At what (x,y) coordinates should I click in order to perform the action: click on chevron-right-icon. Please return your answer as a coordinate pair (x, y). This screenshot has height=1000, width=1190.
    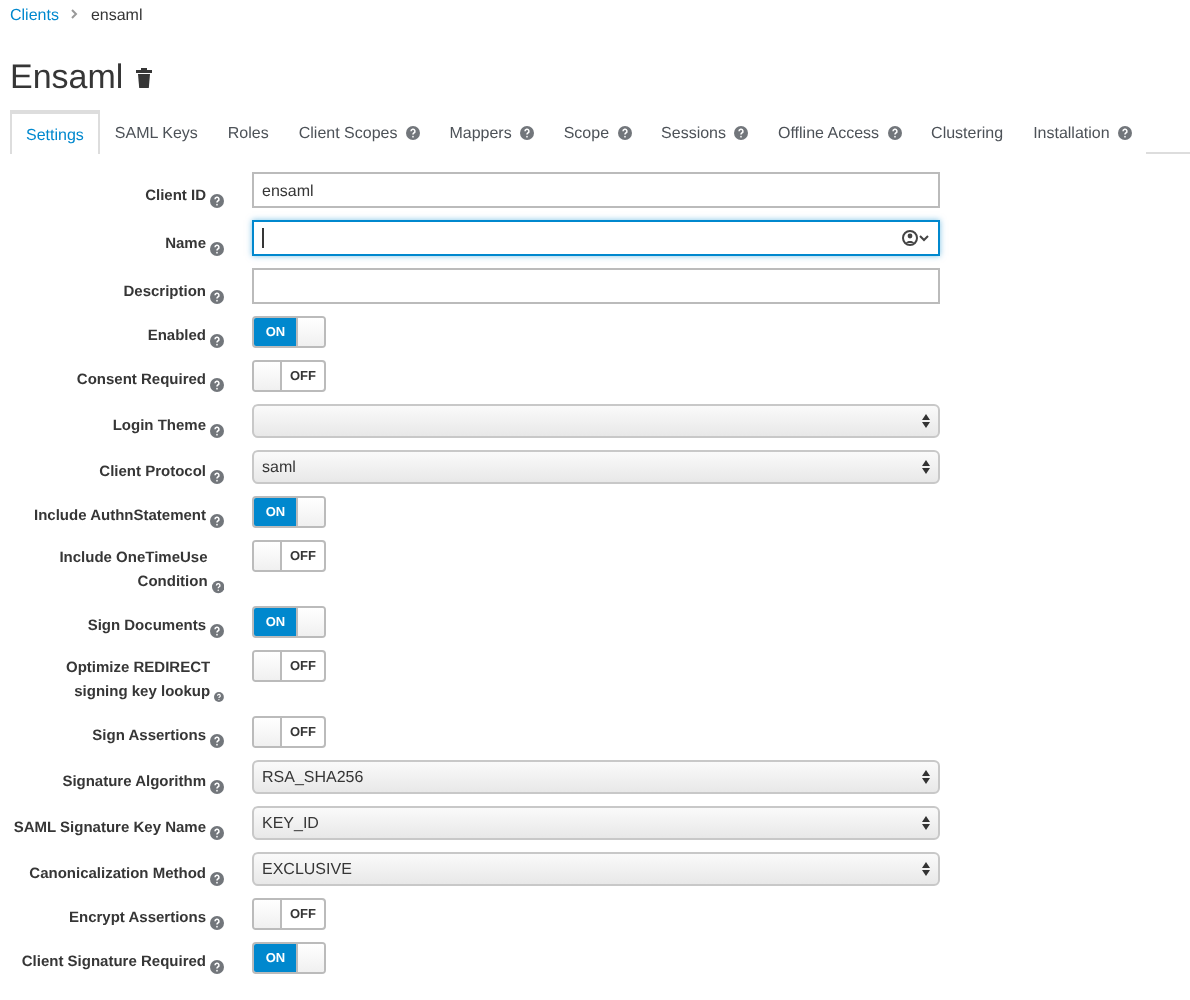
    Looking at the image, I should click on (74, 14).